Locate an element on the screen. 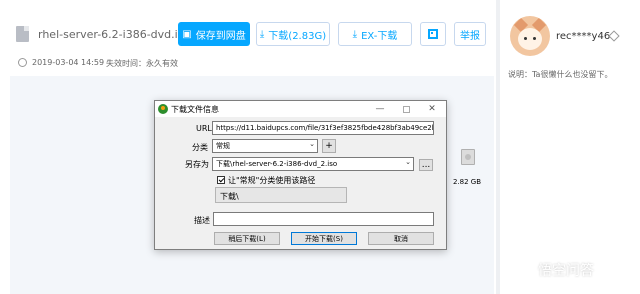 The image size is (640, 294). save-to-netdisk-button: ▣ 保存到网盘 is located at coordinates (214, 34).